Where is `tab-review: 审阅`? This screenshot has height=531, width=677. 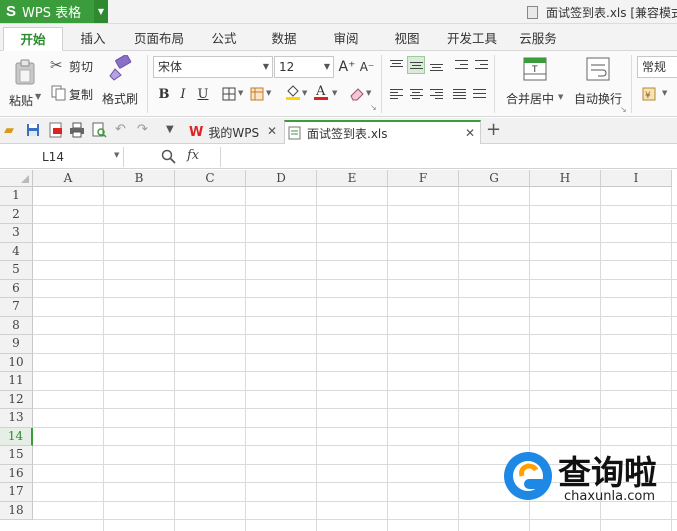 tab-review: 审阅 is located at coordinates (346, 39).